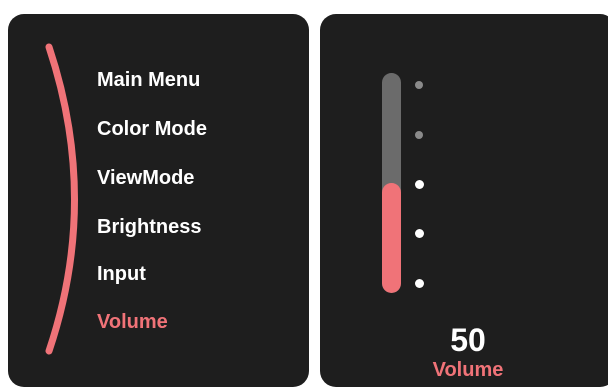 This screenshot has height=387, width=608. Describe the element at coordinates (148, 80) in the screenshot. I see `menu-item-main-menu: Main Menu` at that location.